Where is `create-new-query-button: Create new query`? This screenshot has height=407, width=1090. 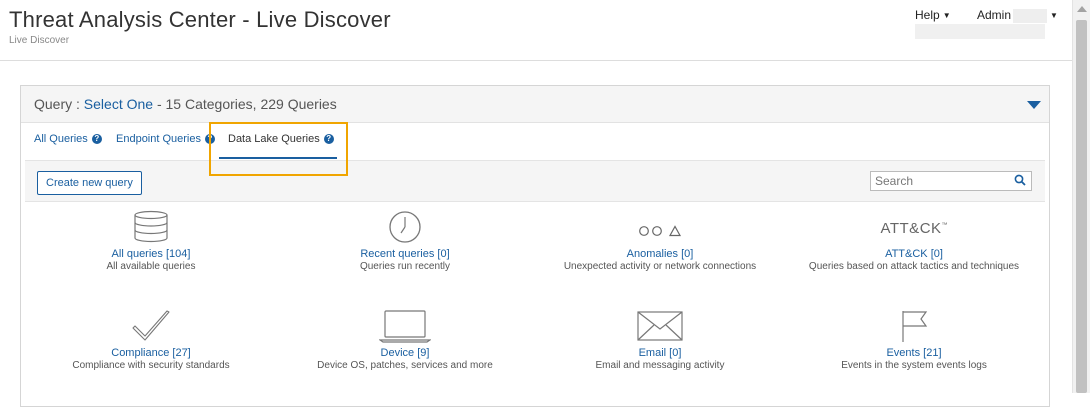 create-new-query-button: Create new query is located at coordinates (89, 183).